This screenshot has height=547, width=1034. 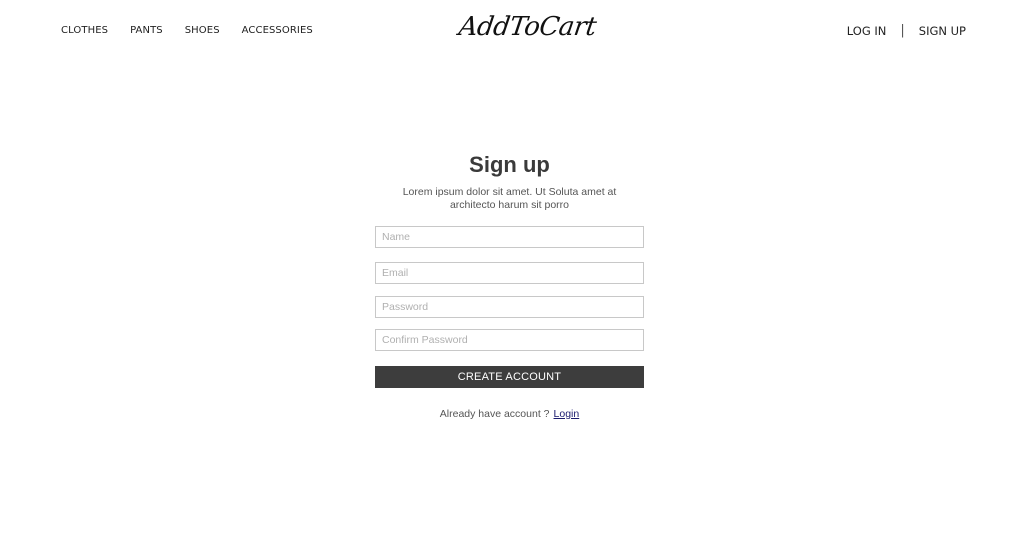 What do you see at coordinates (277, 30) in the screenshot?
I see `nav-item-accessories: ACCESSORIES` at bounding box center [277, 30].